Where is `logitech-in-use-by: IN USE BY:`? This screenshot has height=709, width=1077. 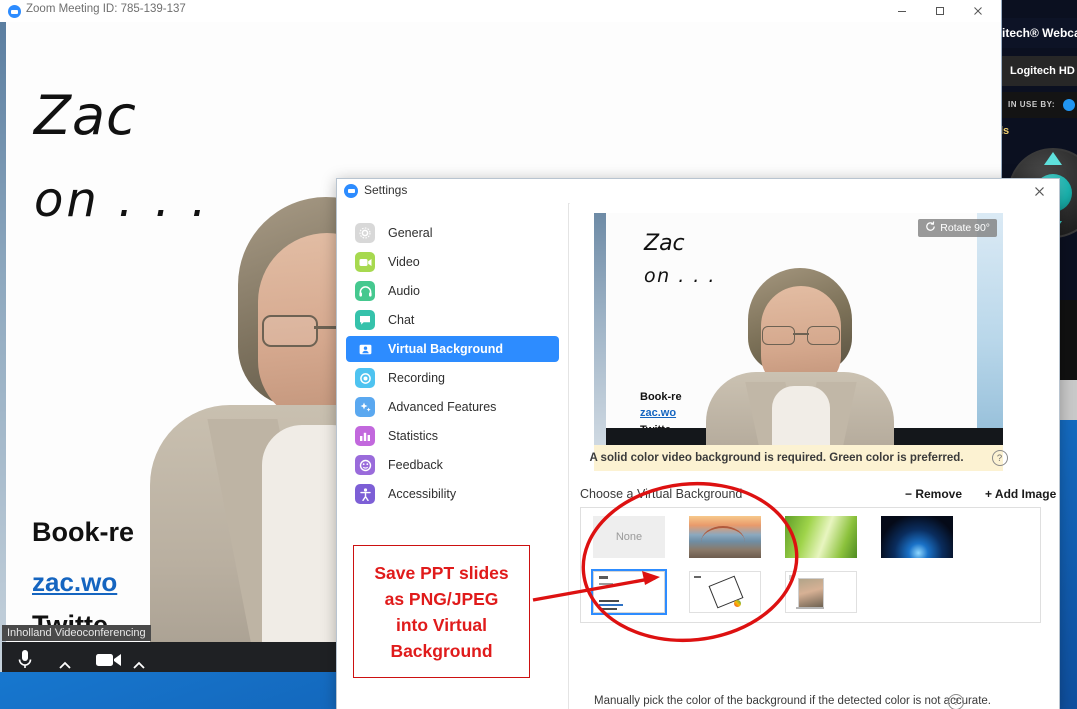
logitech-in-use-by: IN USE BY: is located at coordinates (1038, 105).